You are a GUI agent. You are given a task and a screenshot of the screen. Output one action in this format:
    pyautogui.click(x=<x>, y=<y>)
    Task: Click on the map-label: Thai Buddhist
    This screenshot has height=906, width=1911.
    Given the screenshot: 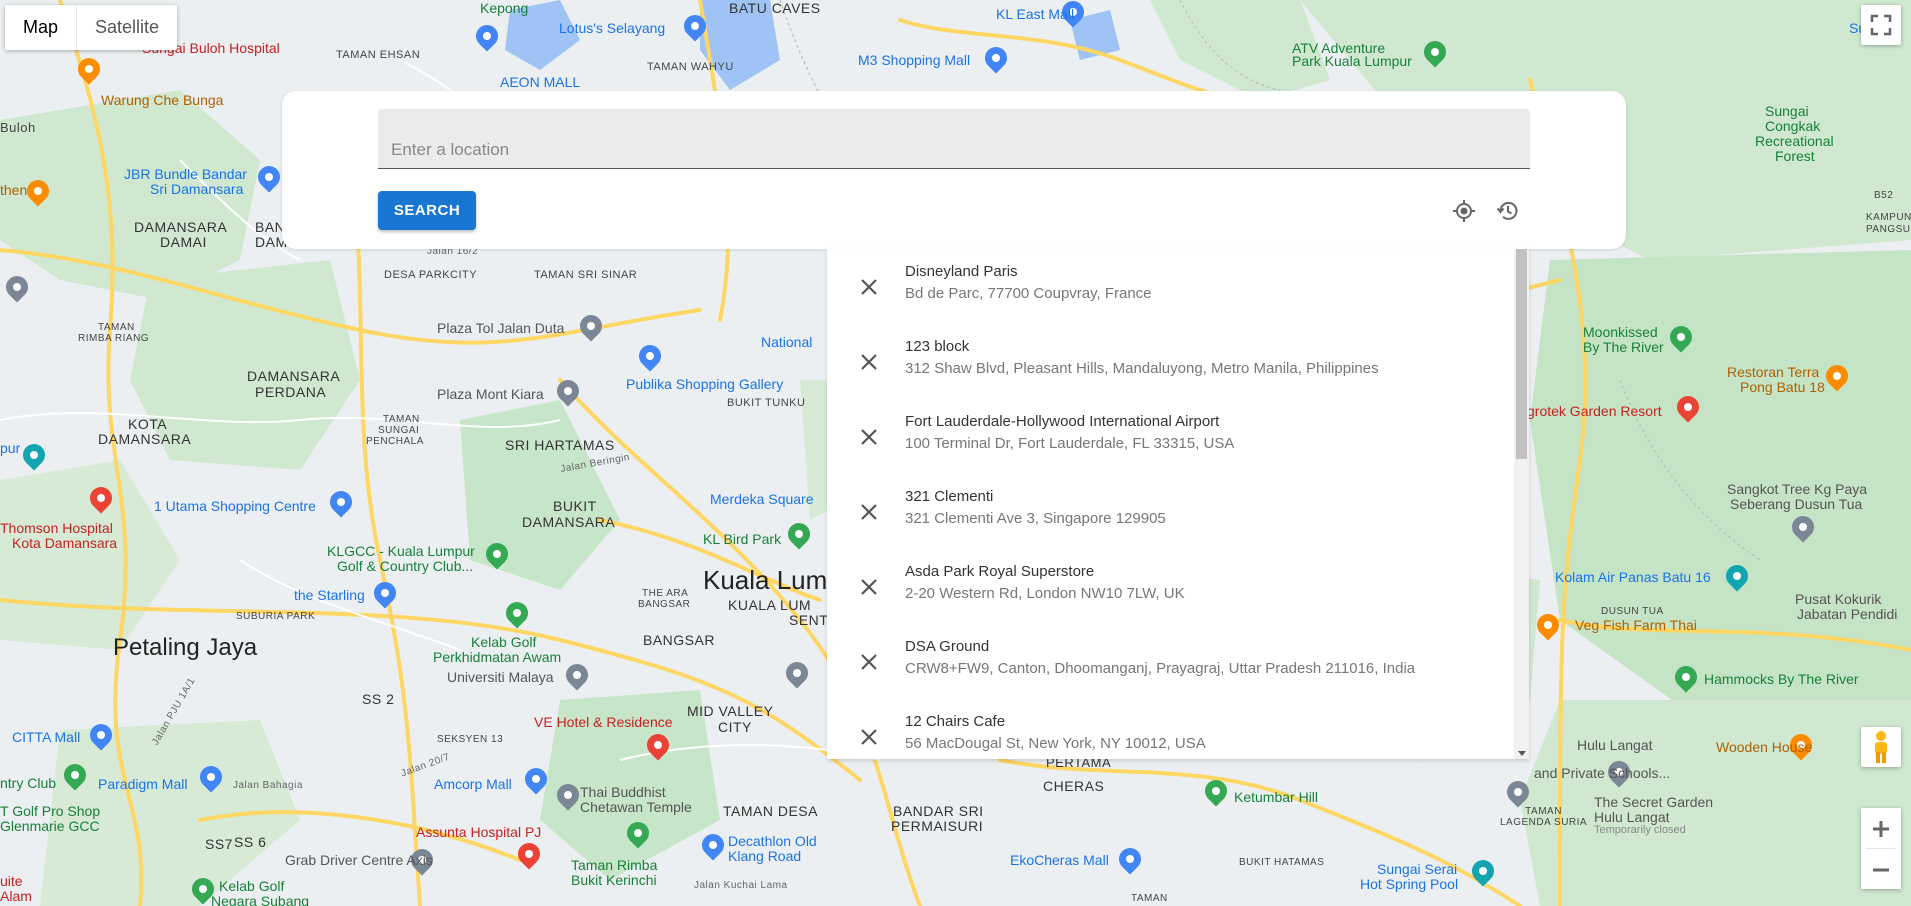 What is the action you would take?
    pyautogui.click(x=623, y=792)
    